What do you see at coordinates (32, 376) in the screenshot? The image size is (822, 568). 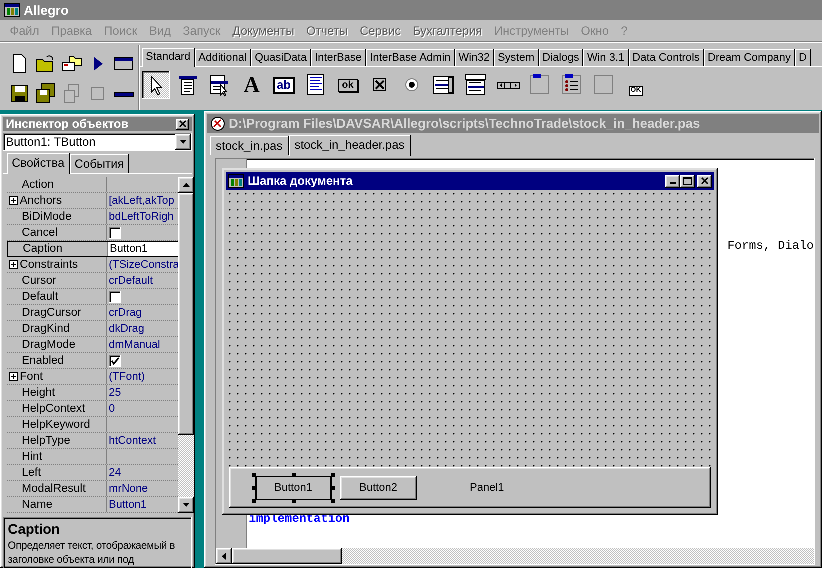 I see `property-name: Font` at bounding box center [32, 376].